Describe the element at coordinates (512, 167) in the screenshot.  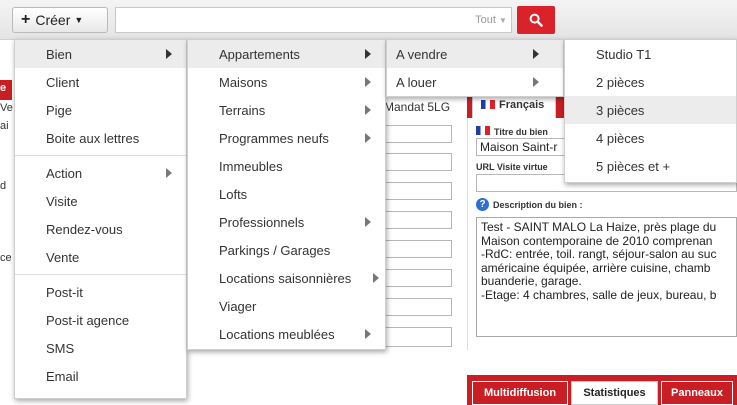
I see `virtual-tour-url-label: URL Visite virtue` at that location.